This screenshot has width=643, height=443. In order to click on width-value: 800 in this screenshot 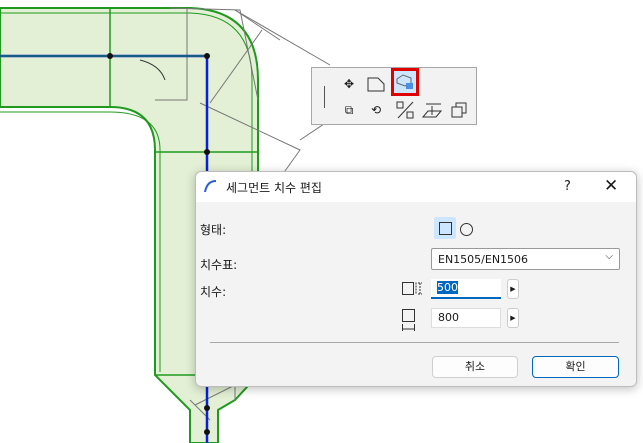, I will do `click(448, 317)`.